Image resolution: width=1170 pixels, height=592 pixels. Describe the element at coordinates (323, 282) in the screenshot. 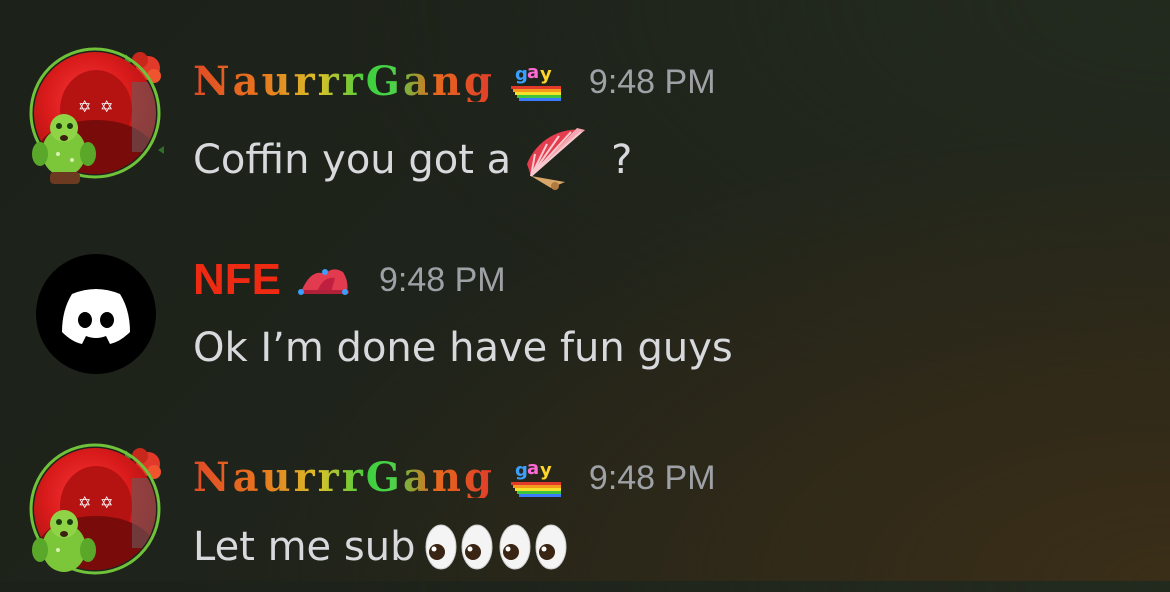

I see `jester-hat-icon` at that location.